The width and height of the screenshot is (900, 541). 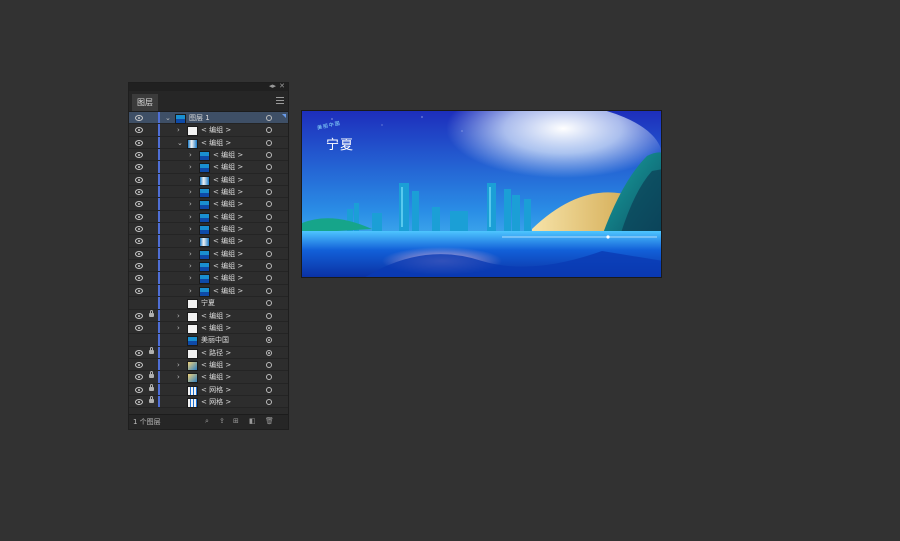 I want to click on close-panel-icon: ✕, so click(x=282, y=86).